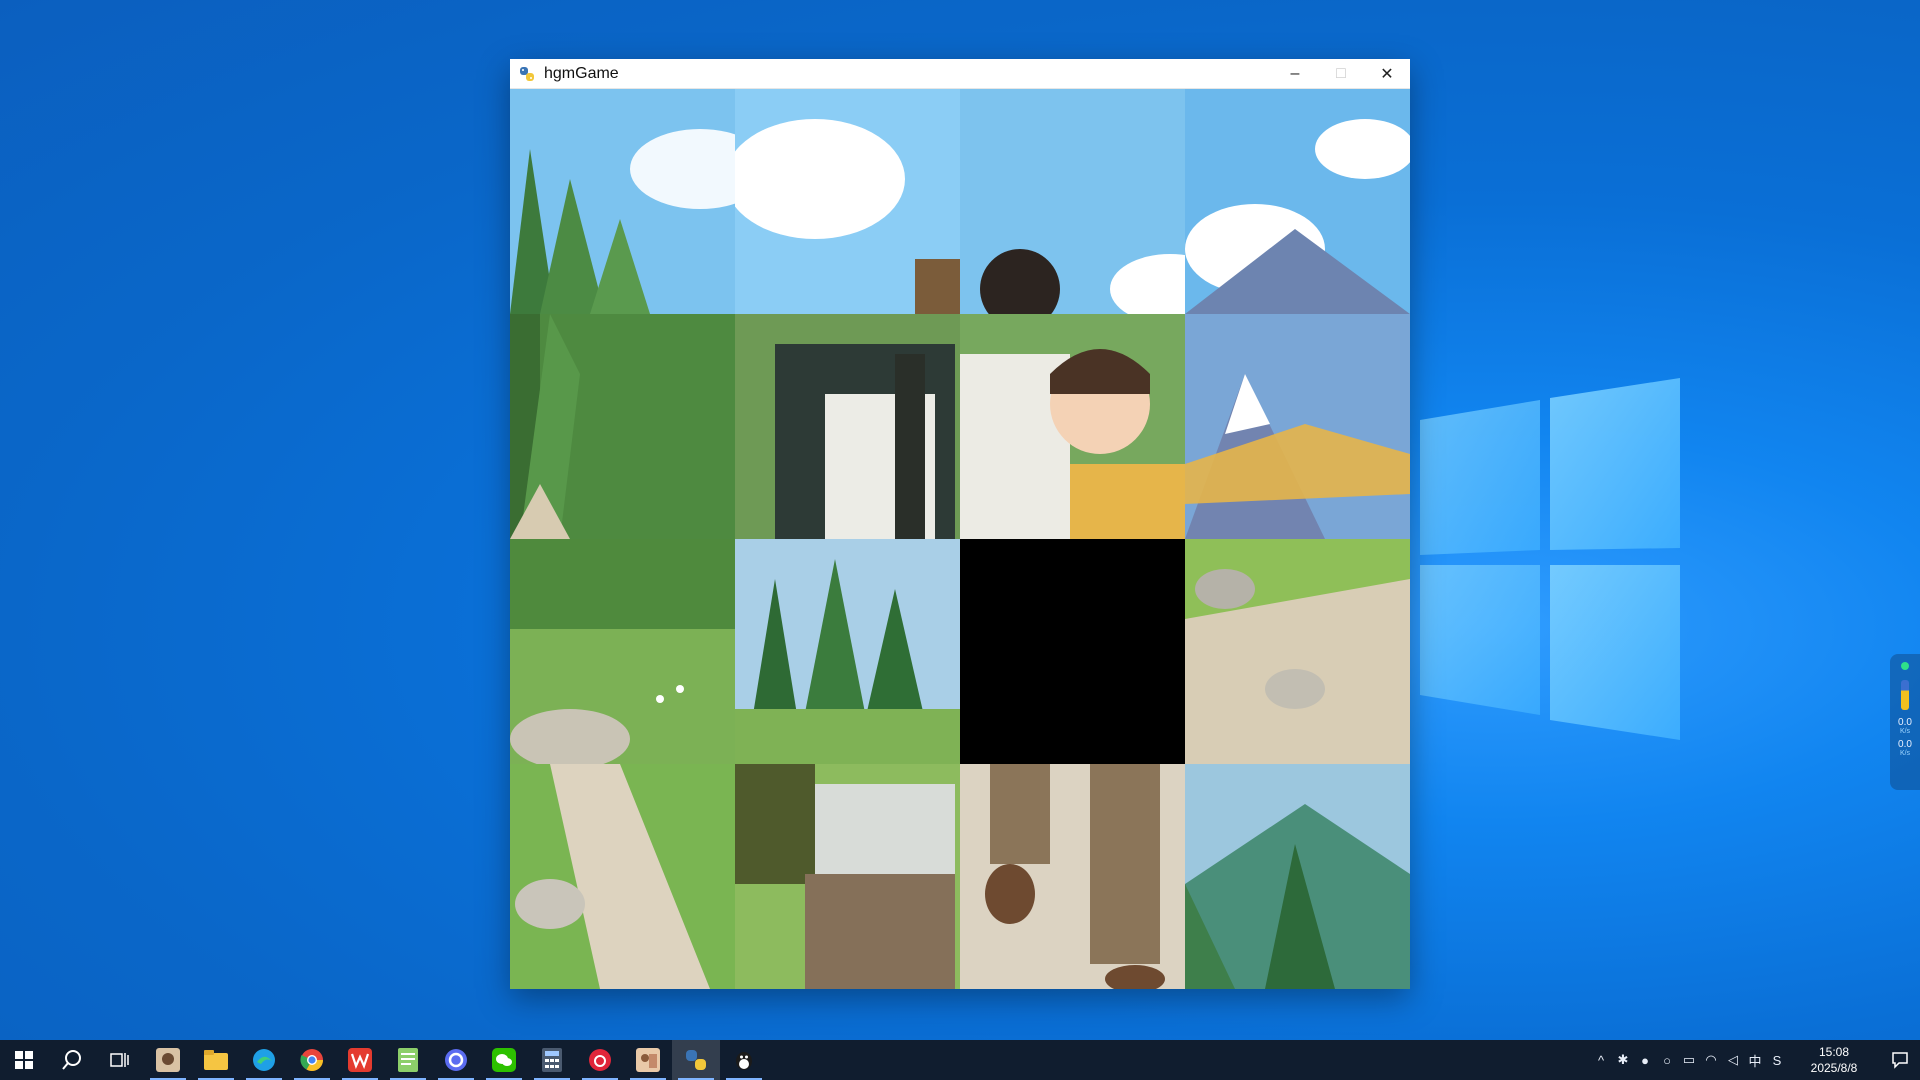  I want to click on qq-penguin-icon, so click(744, 1061).